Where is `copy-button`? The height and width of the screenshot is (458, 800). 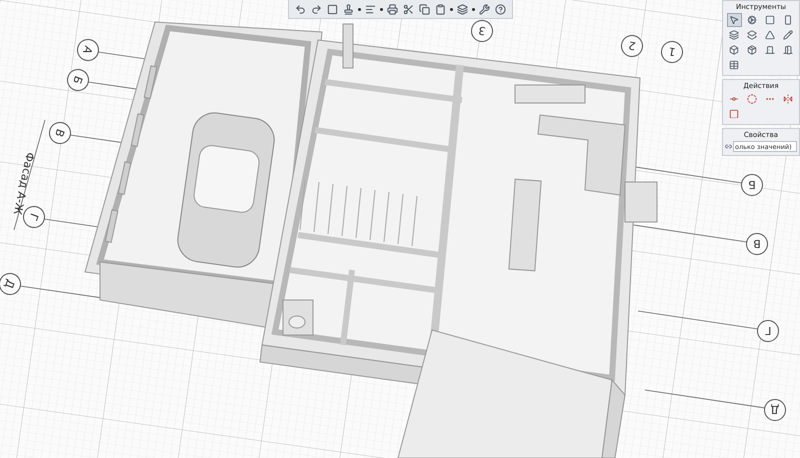
copy-button is located at coordinates (424, 9).